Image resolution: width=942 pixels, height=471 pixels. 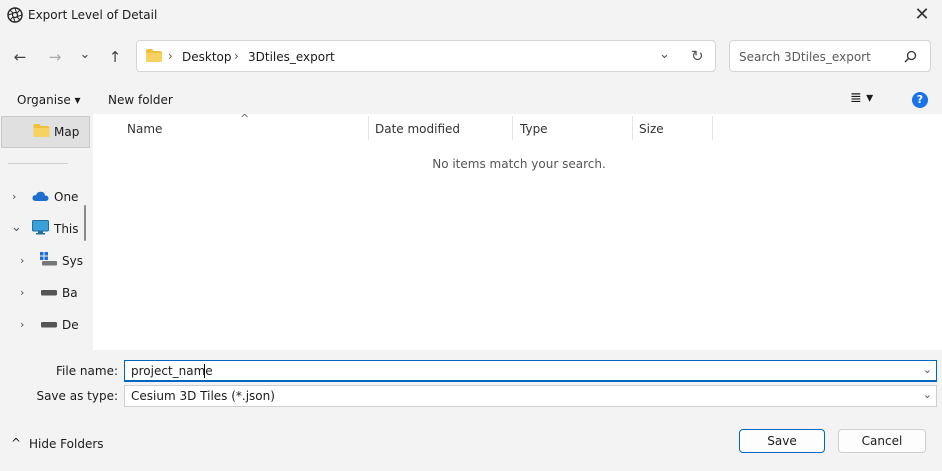 What do you see at coordinates (16, 443) in the screenshot?
I see `hide-folders-chevron-icon: ^` at bounding box center [16, 443].